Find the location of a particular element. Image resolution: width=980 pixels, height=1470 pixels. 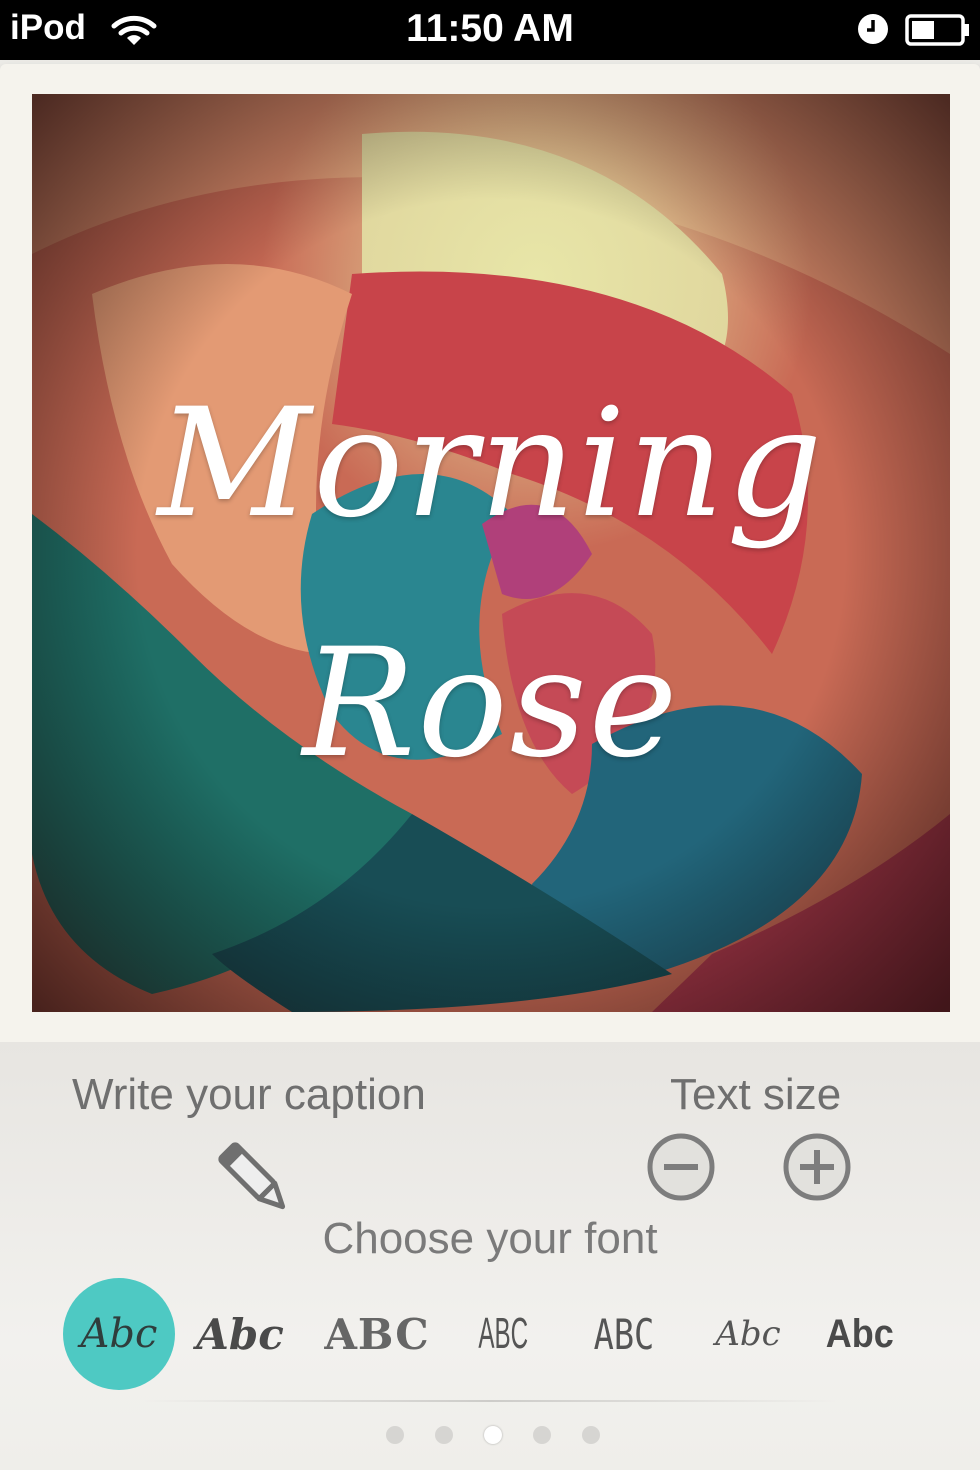

page-dot-active is located at coordinates (493, 1435).